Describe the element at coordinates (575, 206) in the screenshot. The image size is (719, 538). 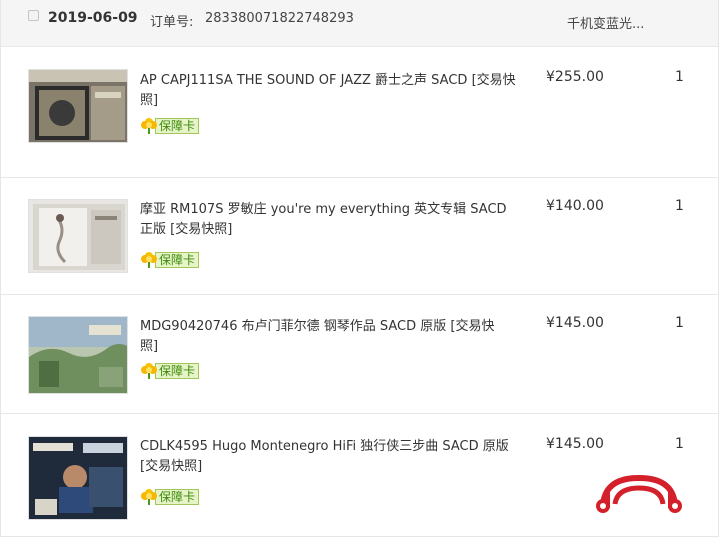
I see `item-price: ¥140.00` at that location.